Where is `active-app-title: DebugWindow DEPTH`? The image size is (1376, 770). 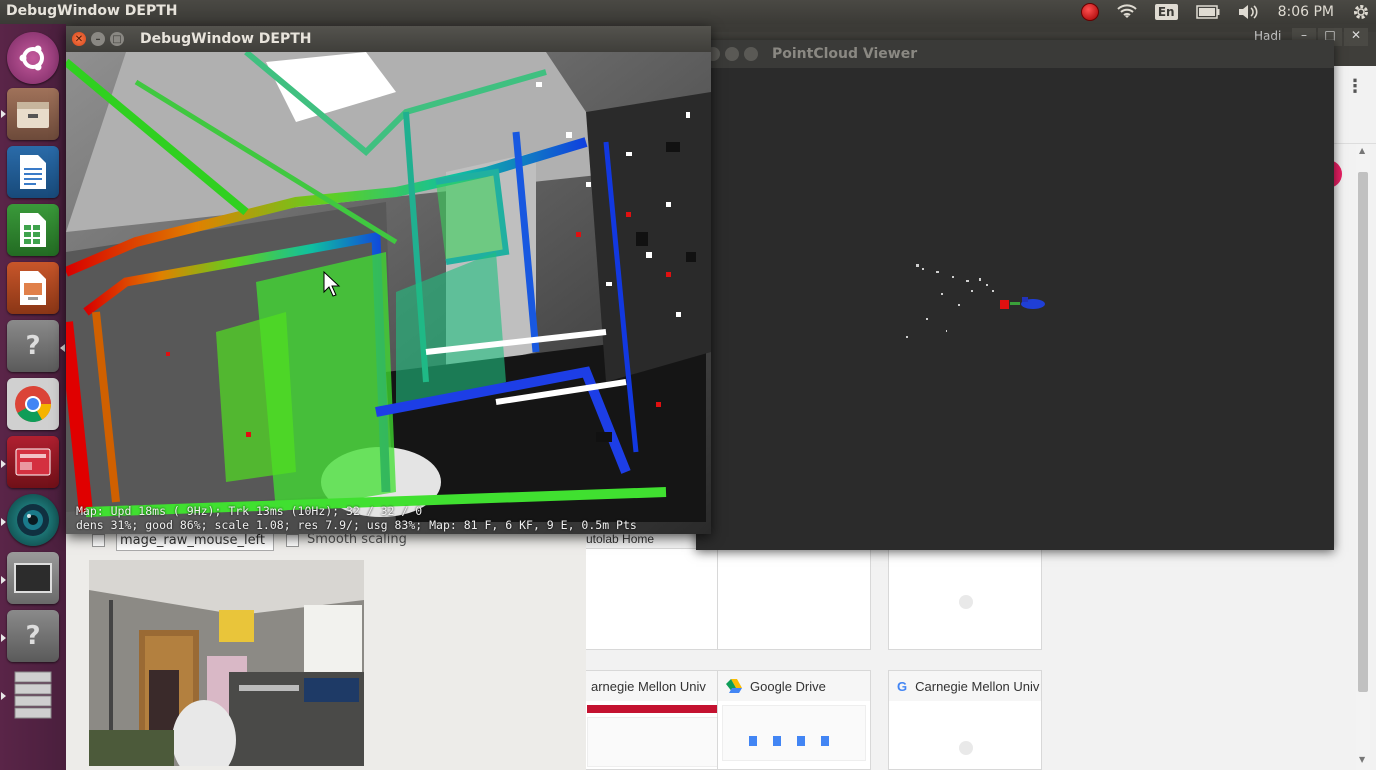
active-app-title: DebugWindow DEPTH is located at coordinates (92, 11).